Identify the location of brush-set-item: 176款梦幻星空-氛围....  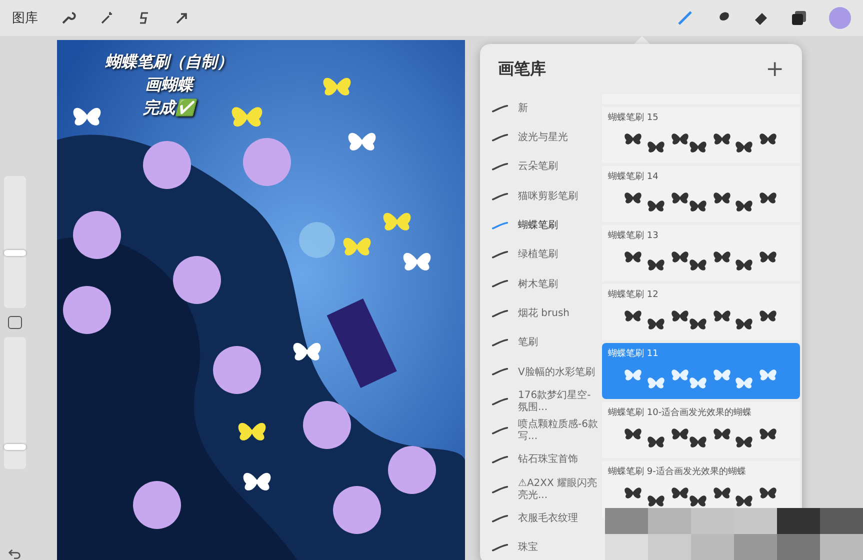
(541, 401).